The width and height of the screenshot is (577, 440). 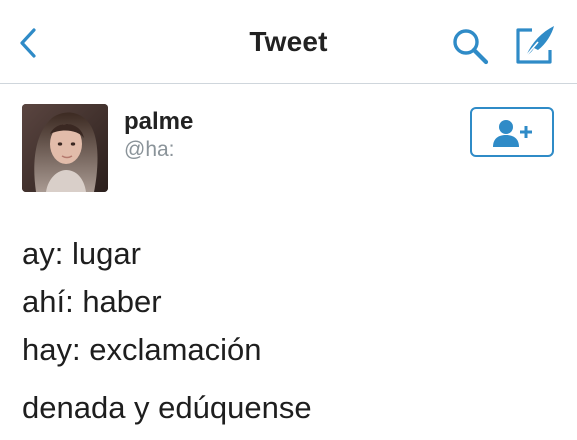 I want to click on profile-photo, so click(x=65, y=148).